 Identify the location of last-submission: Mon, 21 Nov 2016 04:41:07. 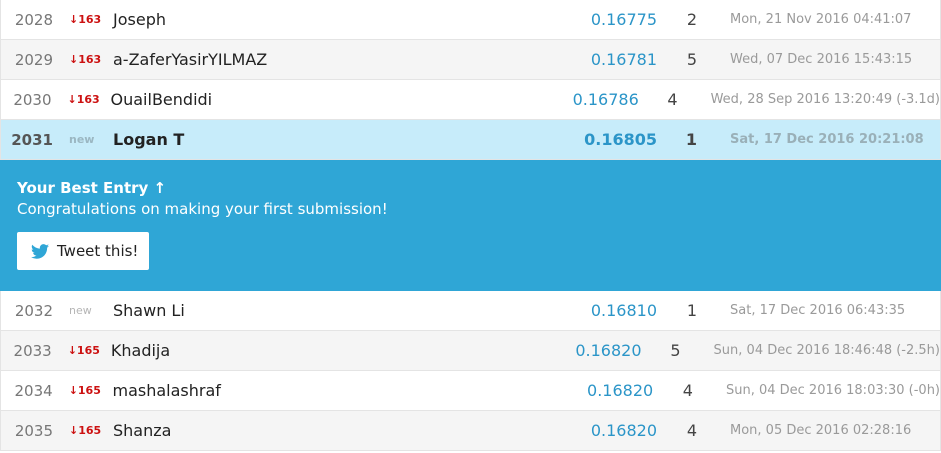
(821, 19).